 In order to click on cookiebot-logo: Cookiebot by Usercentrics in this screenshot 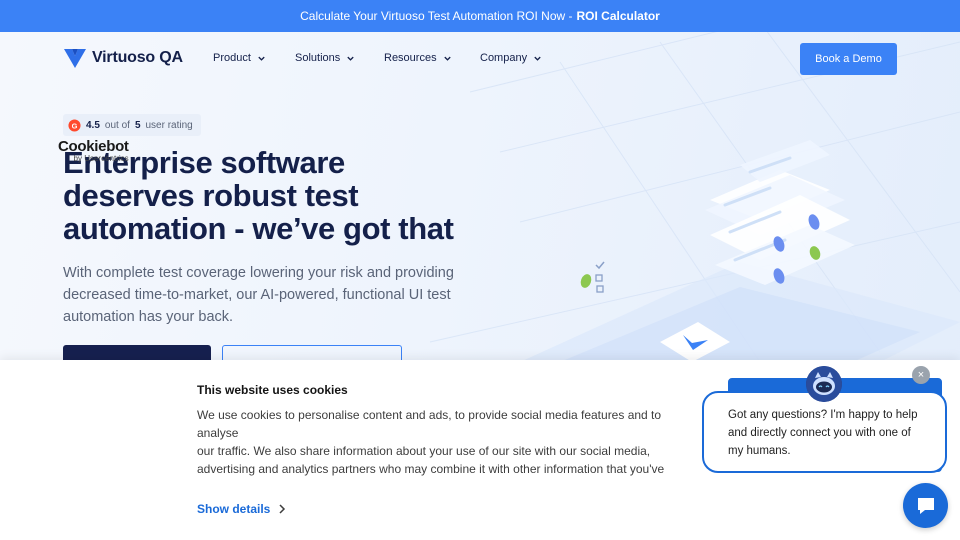, I will do `click(93, 150)`.